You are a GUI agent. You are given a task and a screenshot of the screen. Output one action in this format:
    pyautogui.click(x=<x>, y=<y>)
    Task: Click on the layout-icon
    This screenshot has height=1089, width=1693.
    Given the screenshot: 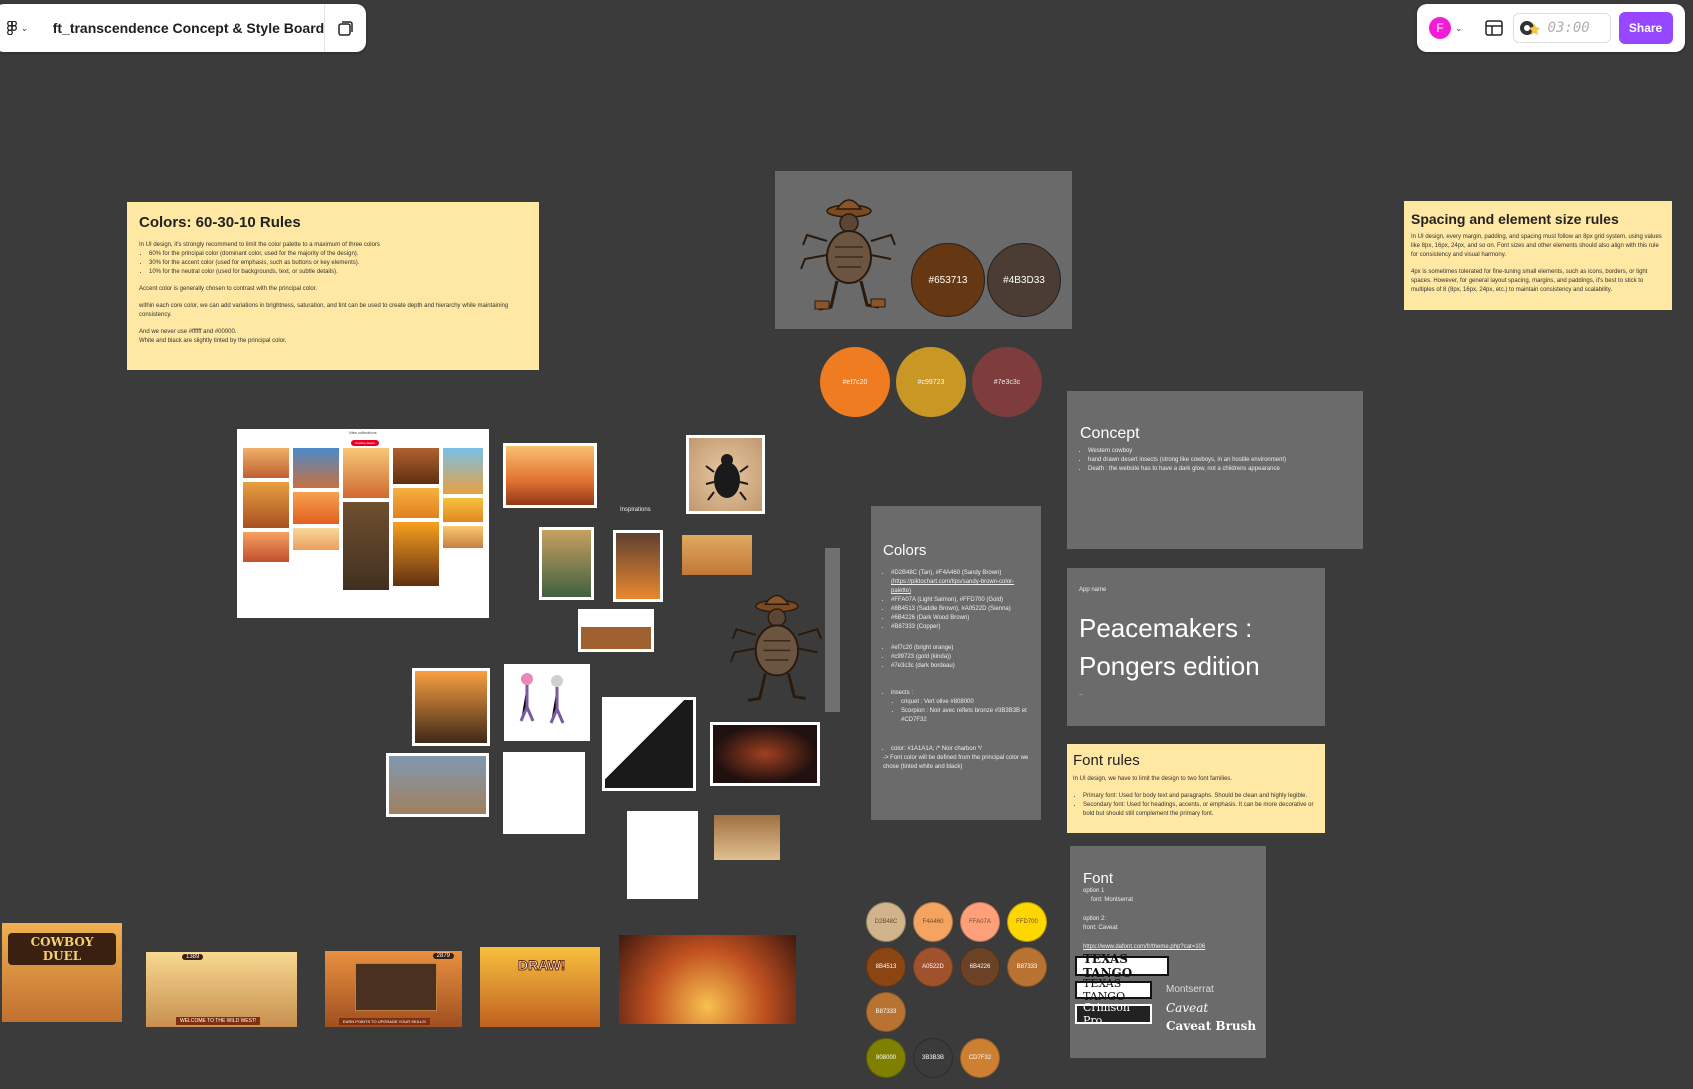 What is the action you would take?
    pyautogui.click(x=1493, y=28)
    